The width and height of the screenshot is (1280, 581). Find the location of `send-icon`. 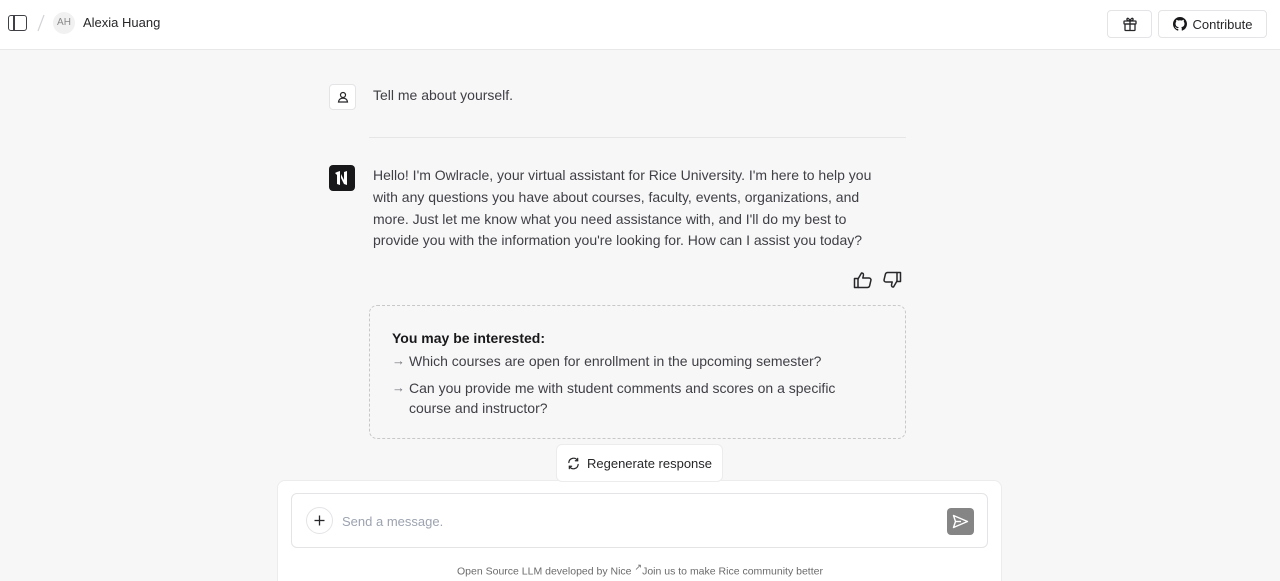

send-icon is located at coordinates (960, 521).